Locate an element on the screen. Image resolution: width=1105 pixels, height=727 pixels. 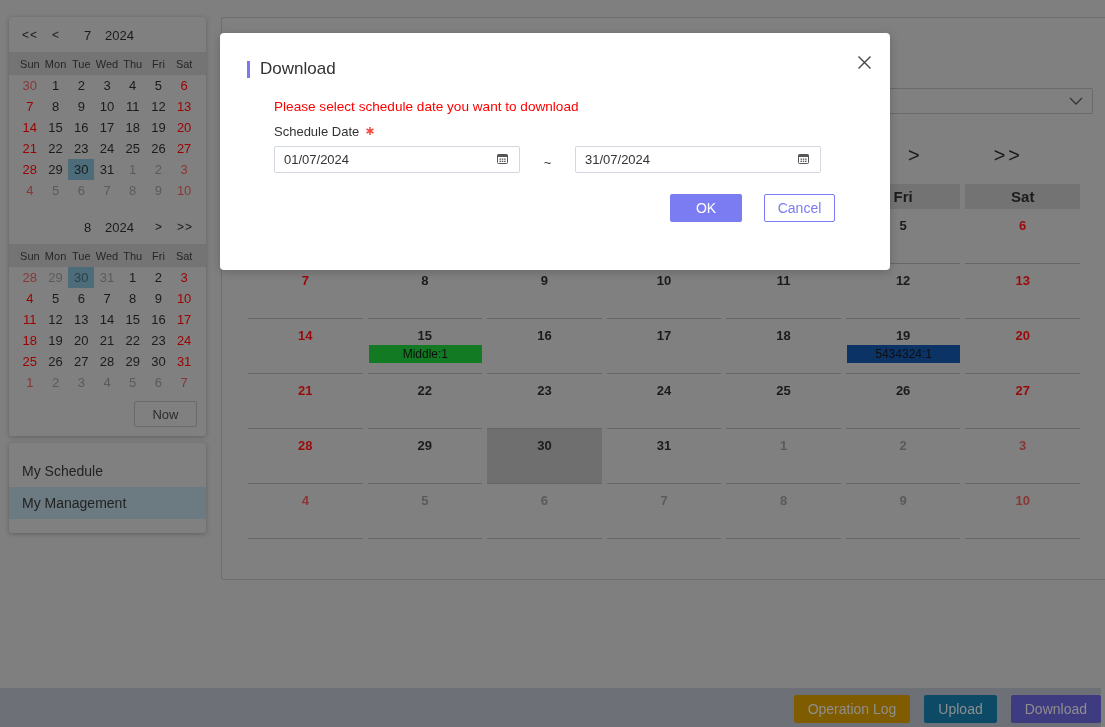
calendar-day: 26 is located at coordinates (903, 401).